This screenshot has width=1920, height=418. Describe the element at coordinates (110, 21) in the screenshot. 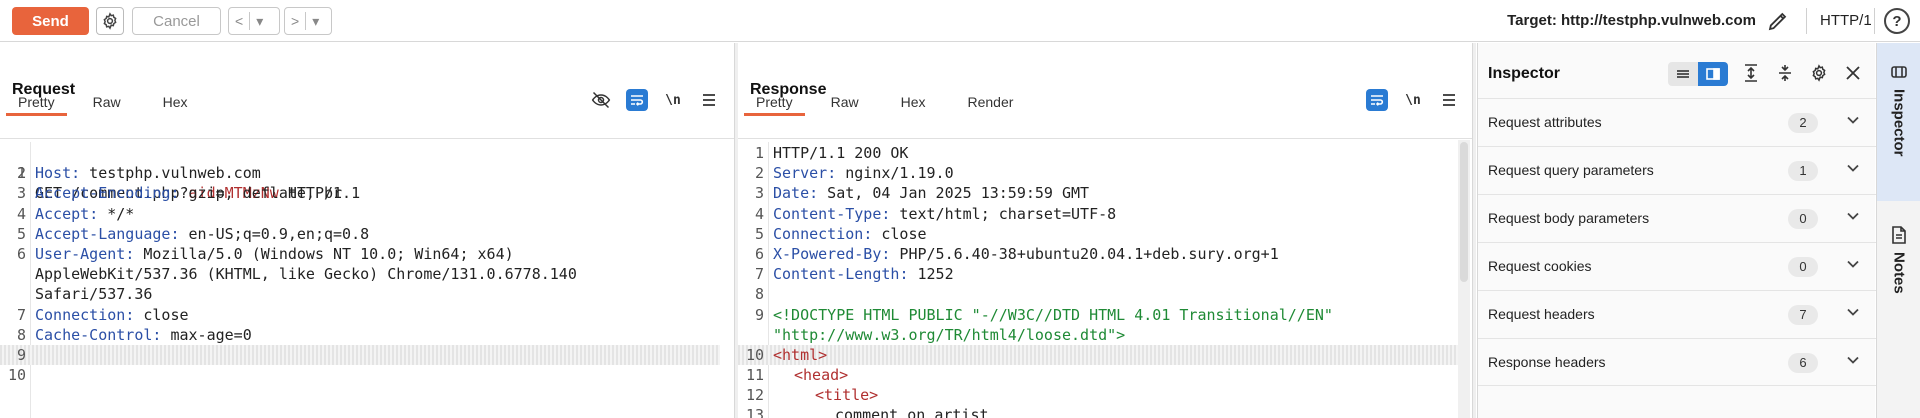

I see `settings-button` at that location.